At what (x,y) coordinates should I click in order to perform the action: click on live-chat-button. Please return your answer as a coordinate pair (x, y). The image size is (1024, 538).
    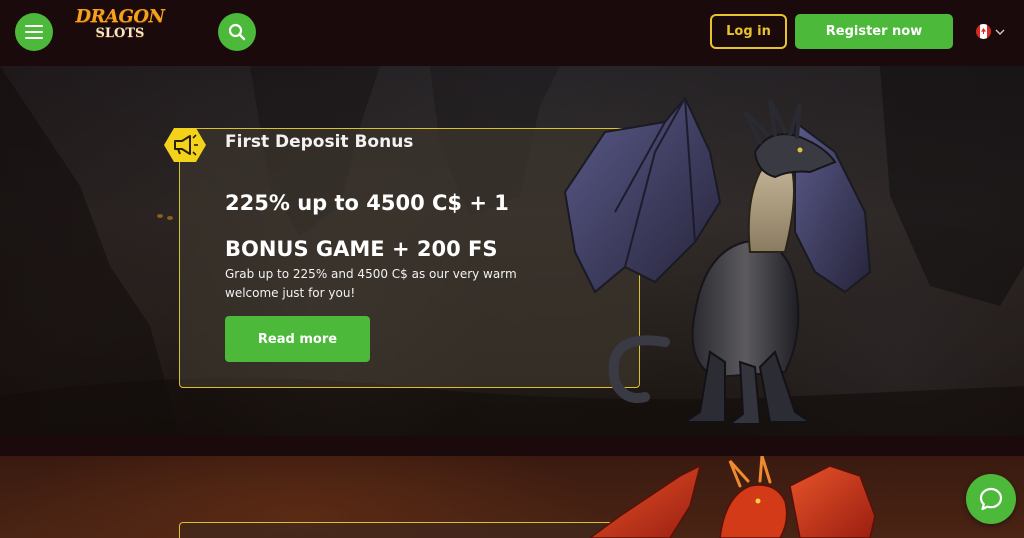
    Looking at the image, I should click on (991, 499).